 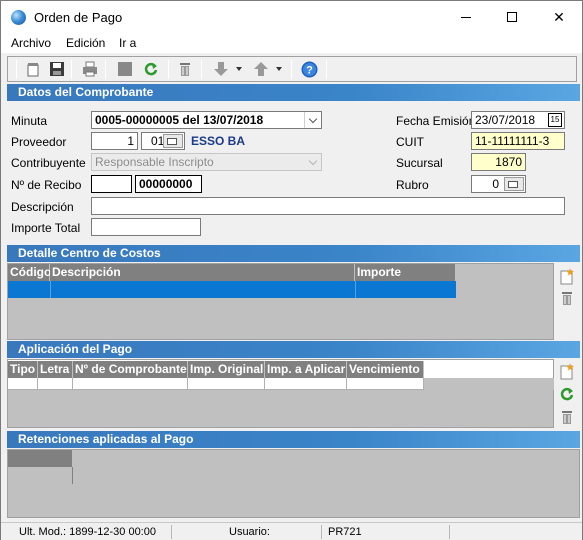 What do you see at coordinates (293, 483) in the screenshot?
I see `retenciones-grid` at bounding box center [293, 483].